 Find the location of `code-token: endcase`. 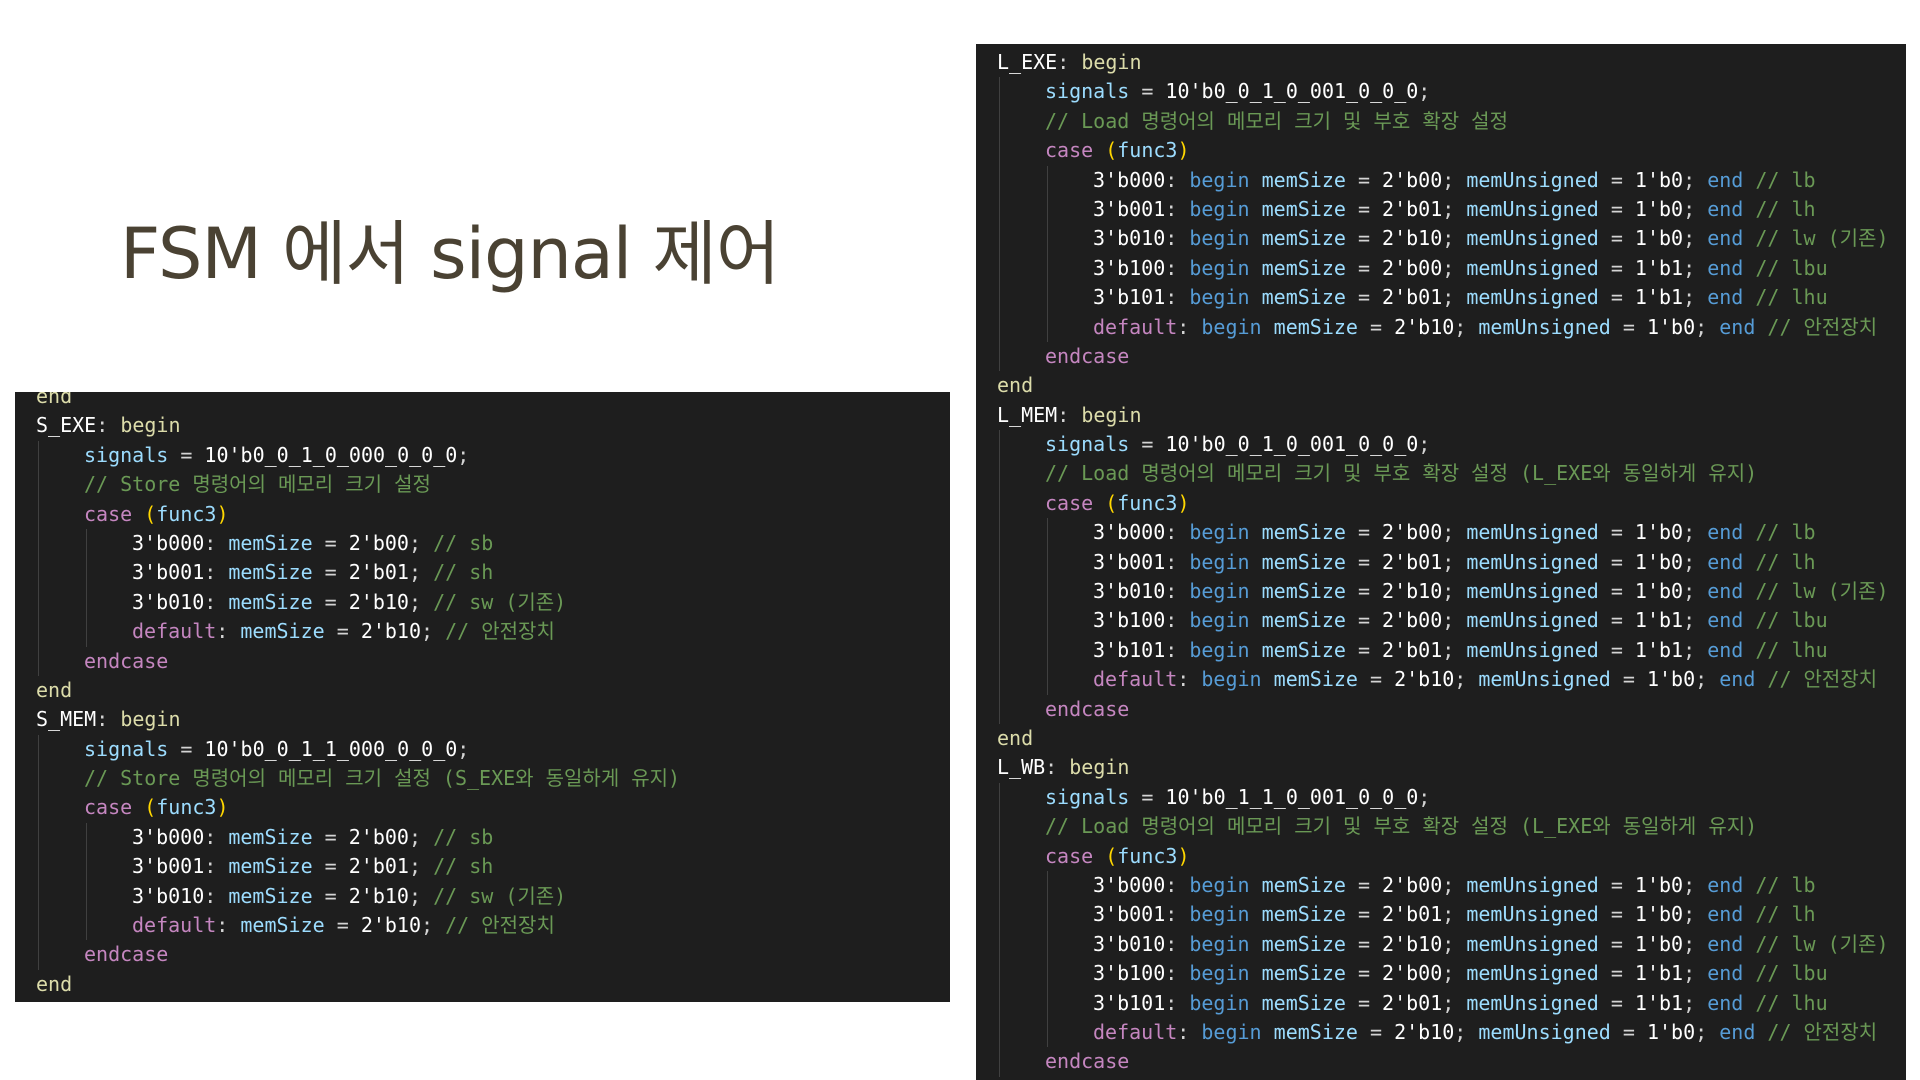

code-token: endcase is located at coordinates (126, 954).